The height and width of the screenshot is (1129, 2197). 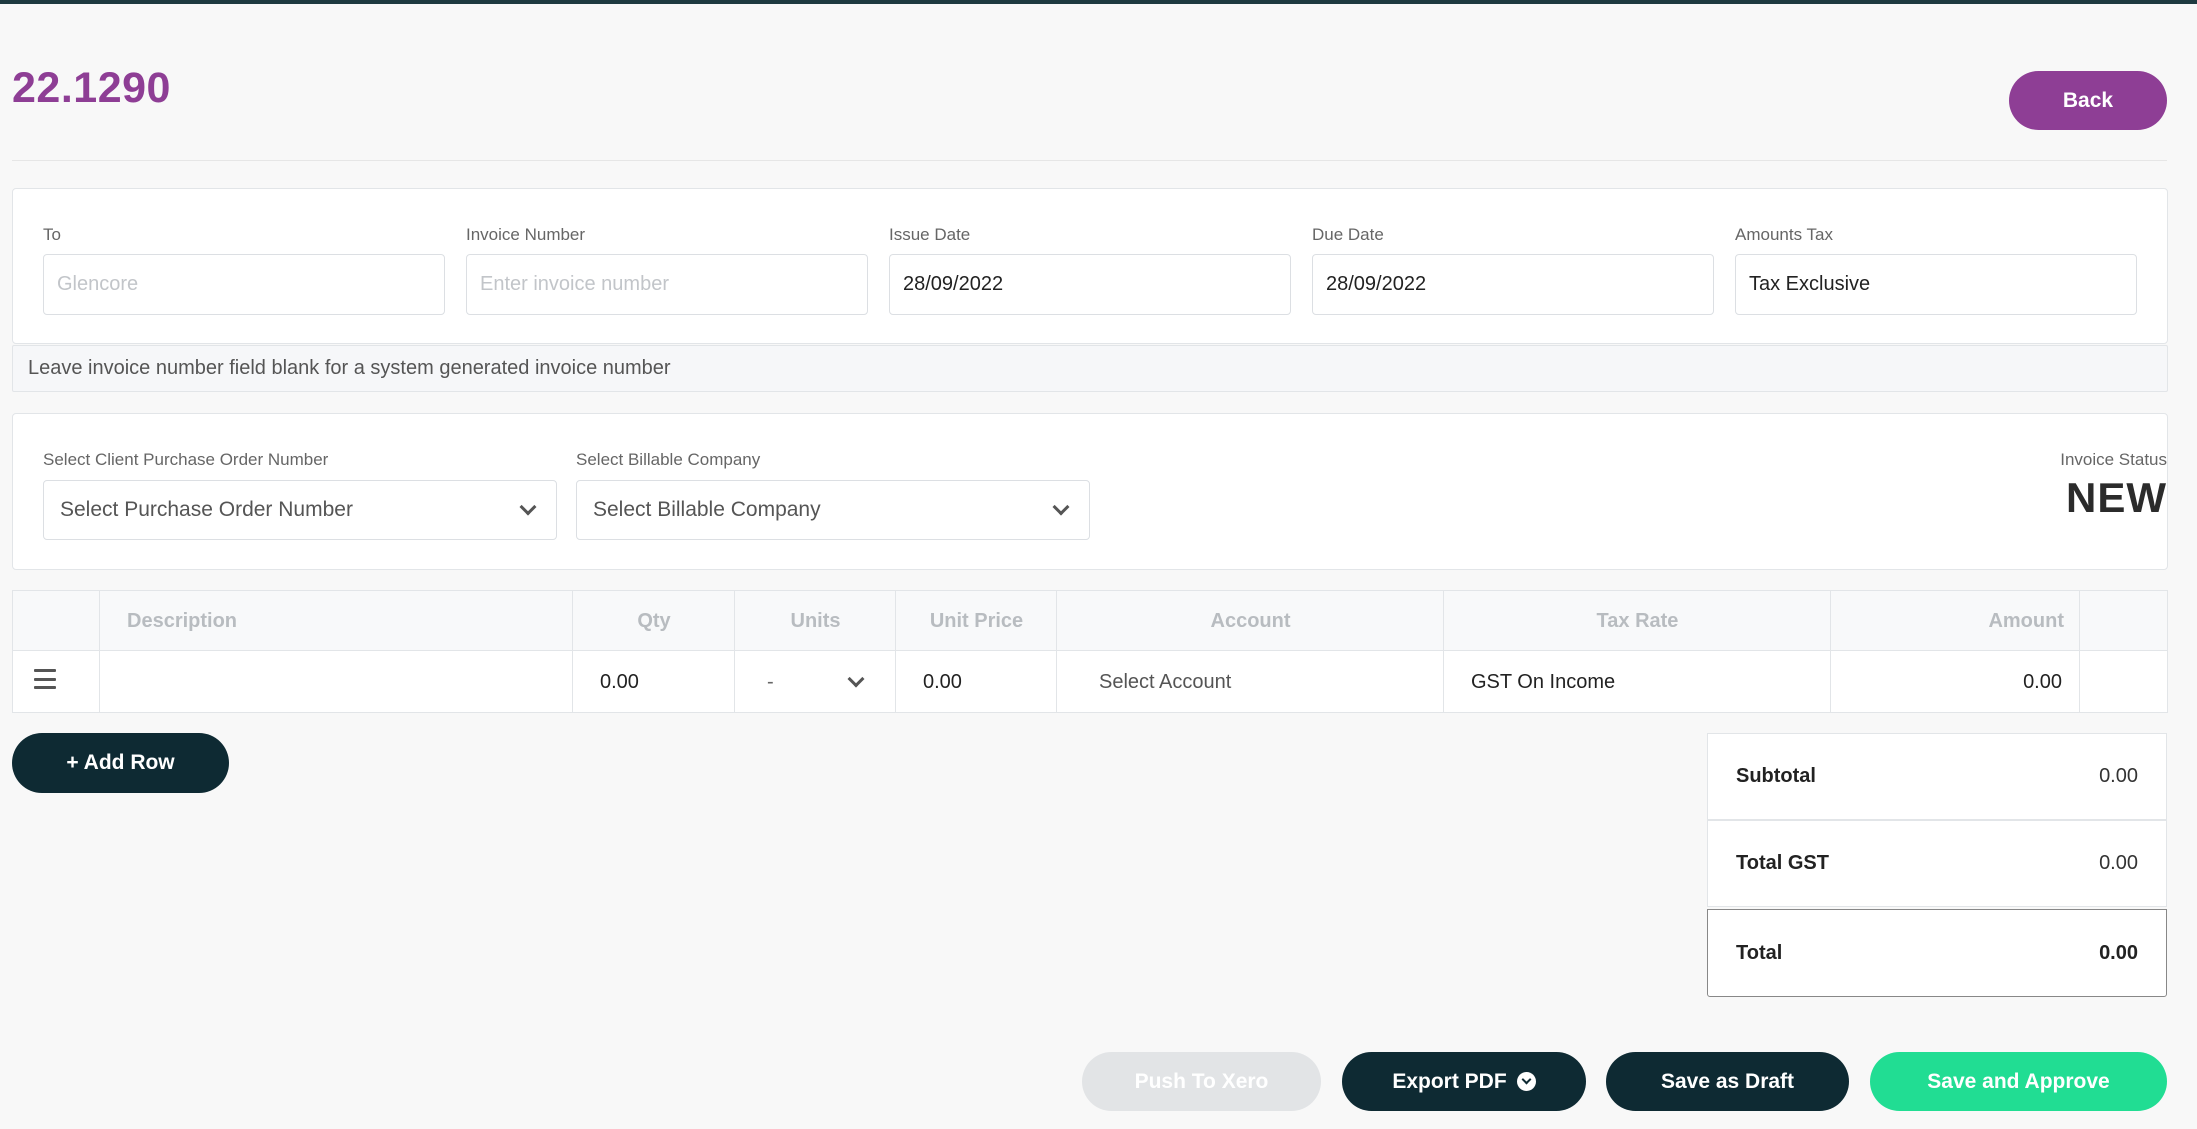 I want to click on total-label: Total, so click(x=1759, y=952).